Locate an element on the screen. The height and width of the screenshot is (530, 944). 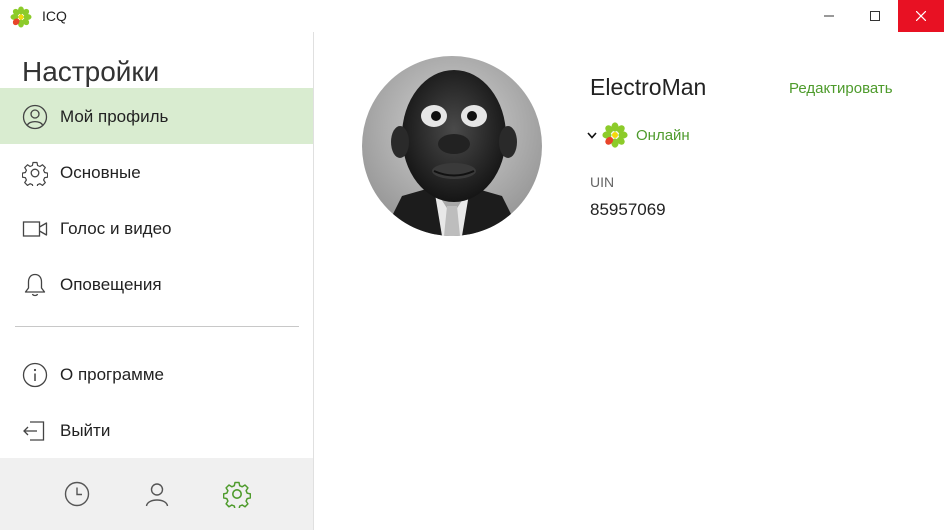
nav-item-voice-video: Голос и видео is located at coordinates (156, 228).